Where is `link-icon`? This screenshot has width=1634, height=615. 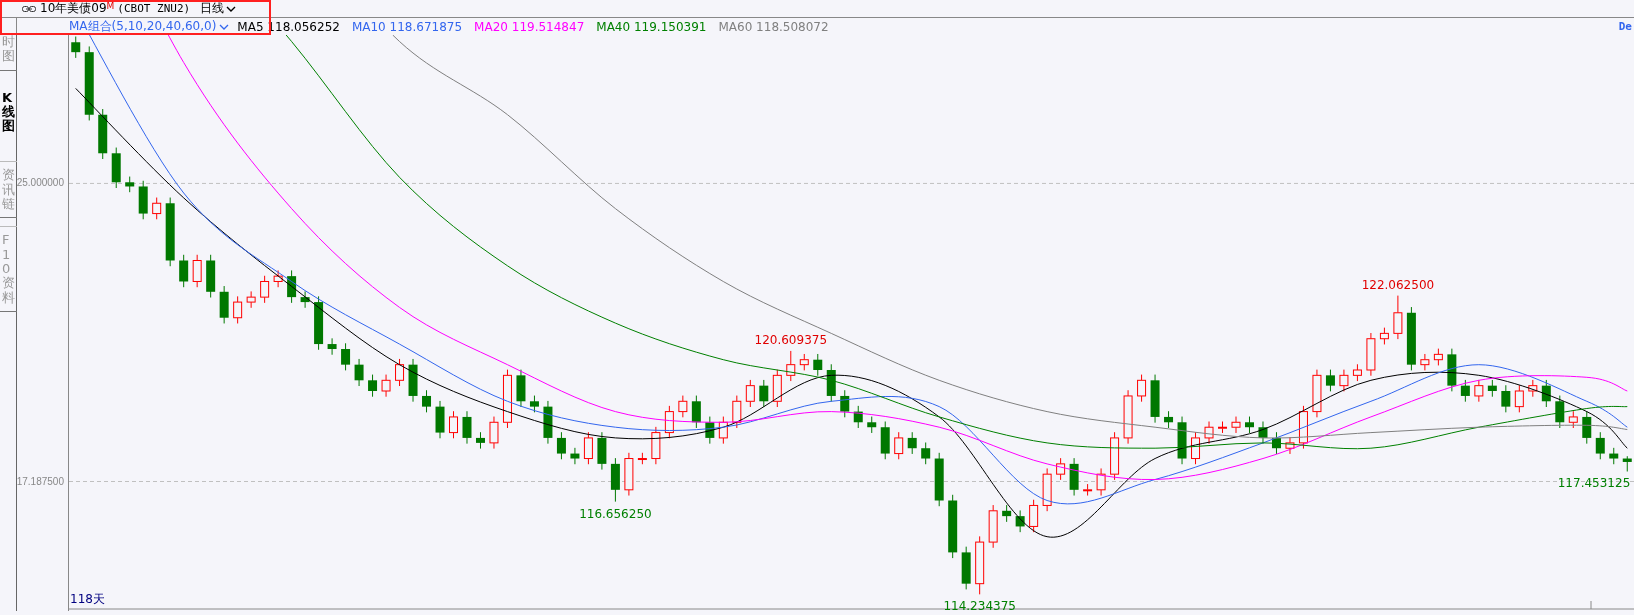 link-icon is located at coordinates (29, 8).